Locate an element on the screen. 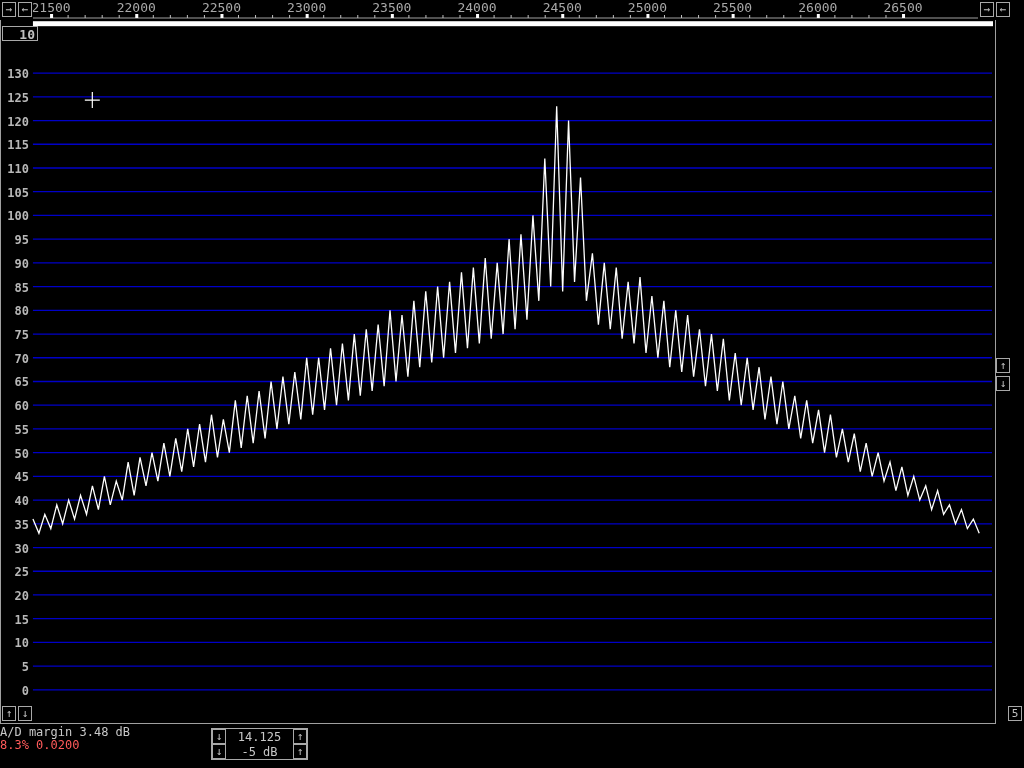  level-label: 85 is located at coordinates (21, 287).